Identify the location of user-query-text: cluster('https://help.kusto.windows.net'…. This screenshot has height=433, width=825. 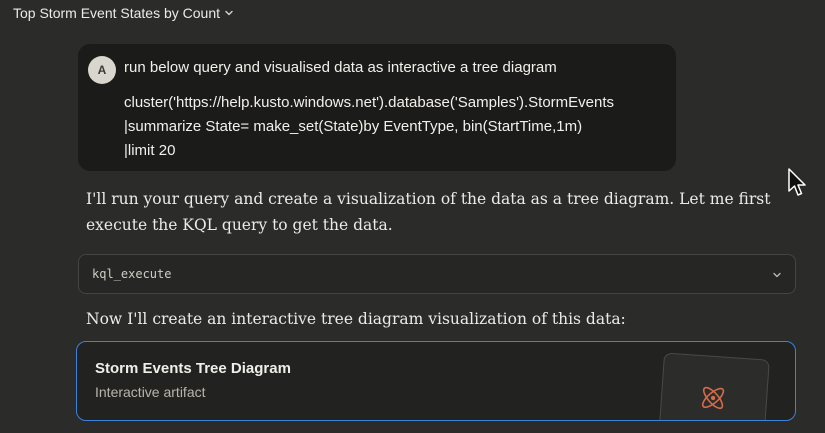
(369, 127).